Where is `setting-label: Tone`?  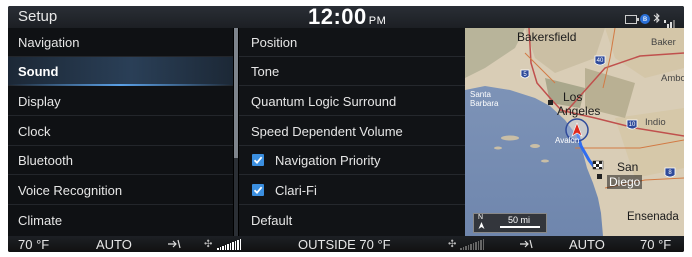 setting-label: Tone is located at coordinates (265, 71).